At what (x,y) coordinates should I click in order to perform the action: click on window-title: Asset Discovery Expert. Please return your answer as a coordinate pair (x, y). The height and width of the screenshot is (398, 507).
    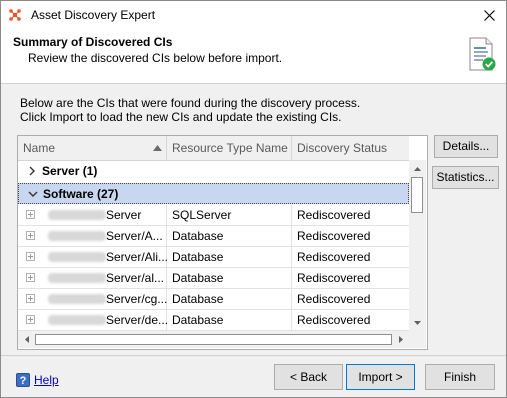
    Looking at the image, I should click on (93, 15).